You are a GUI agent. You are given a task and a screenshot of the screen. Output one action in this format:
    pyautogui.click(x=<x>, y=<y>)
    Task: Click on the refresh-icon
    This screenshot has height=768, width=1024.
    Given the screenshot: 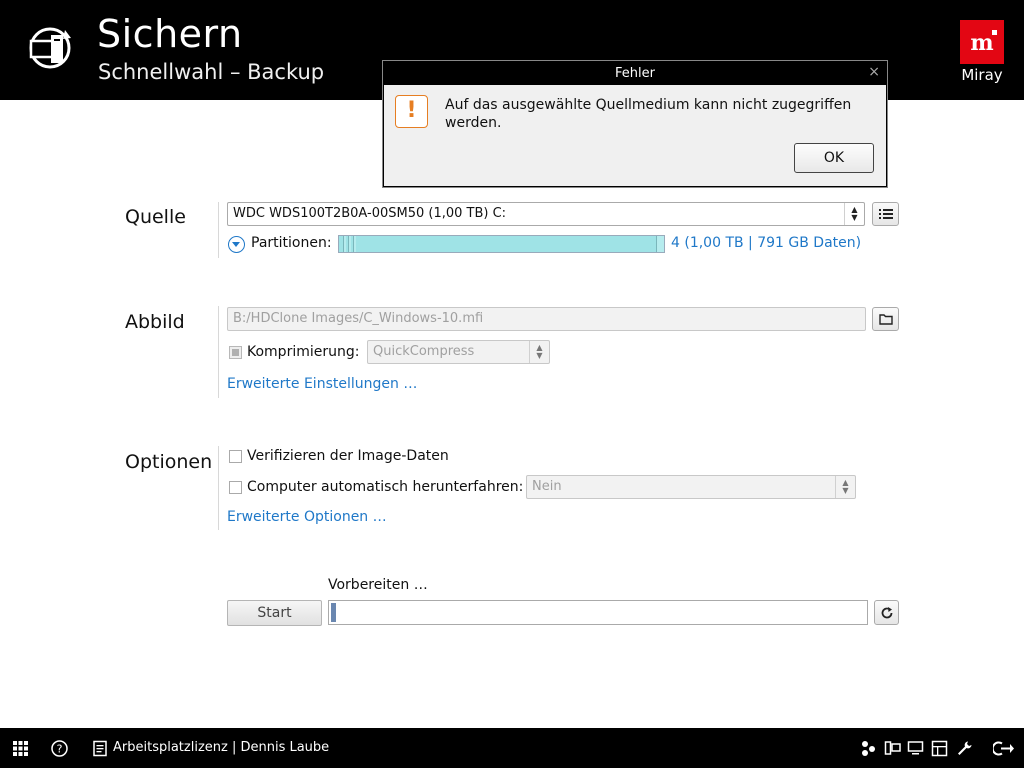 What is the action you would take?
    pyautogui.click(x=886, y=612)
    